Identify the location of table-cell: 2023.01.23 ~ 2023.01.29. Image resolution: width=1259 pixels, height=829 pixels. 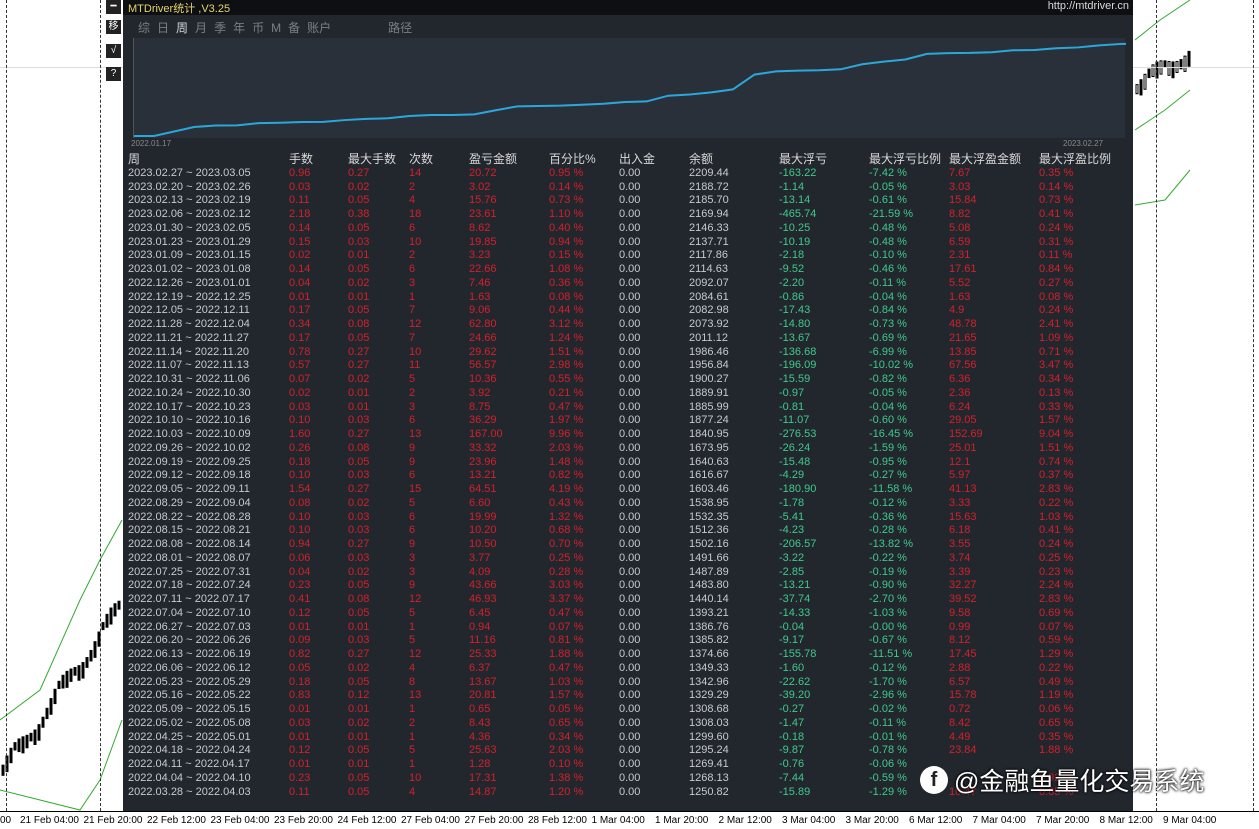
(189, 241).